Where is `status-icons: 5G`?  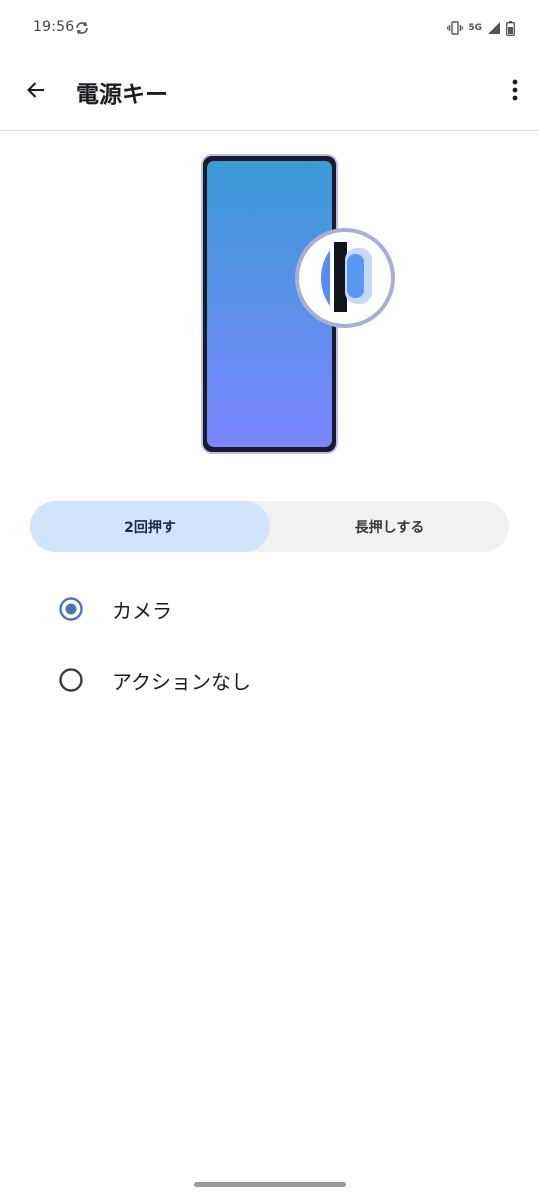
status-icons: 5G is located at coordinates (481, 28).